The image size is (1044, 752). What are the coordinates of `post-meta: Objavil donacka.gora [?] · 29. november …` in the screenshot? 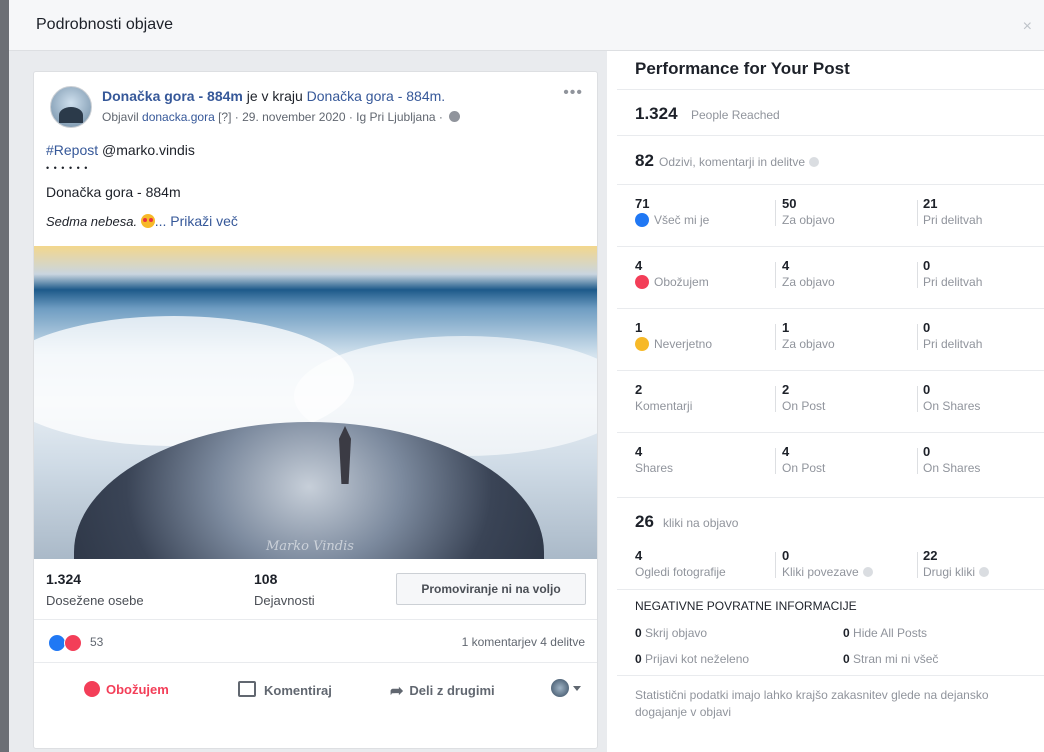 It's located at (281, 117).